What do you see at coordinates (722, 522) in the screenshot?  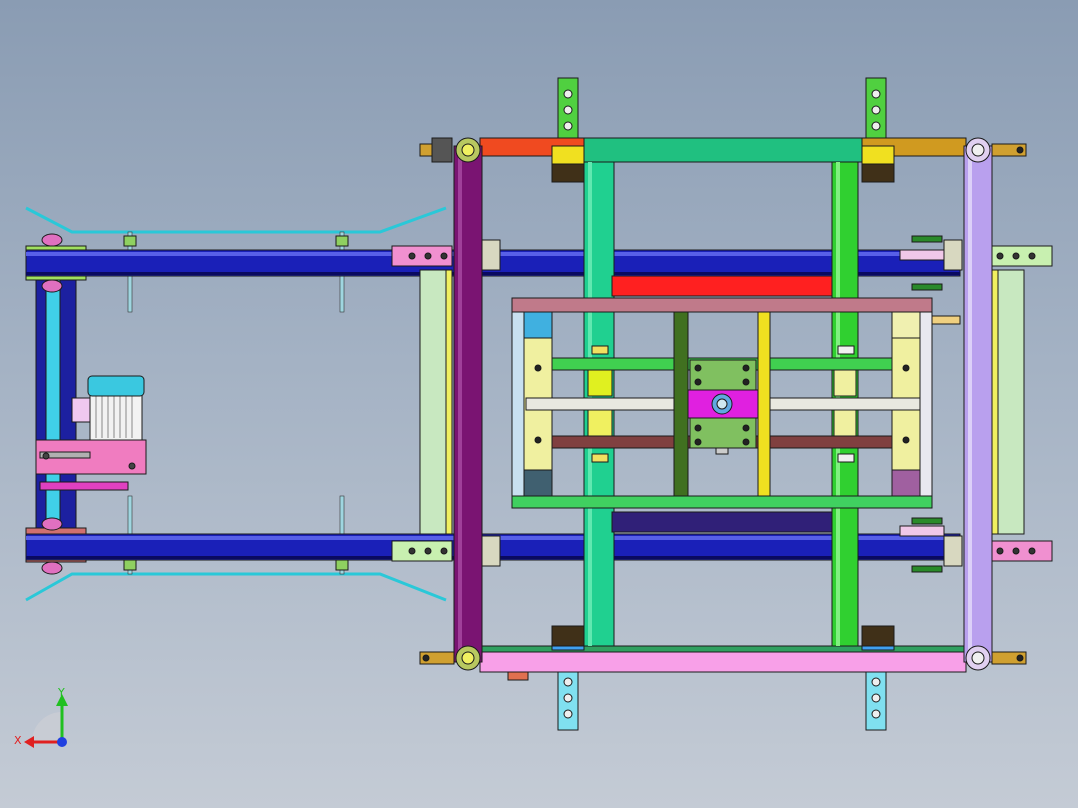 I see `bottom-navy-block` at bounding box center [722, 522].